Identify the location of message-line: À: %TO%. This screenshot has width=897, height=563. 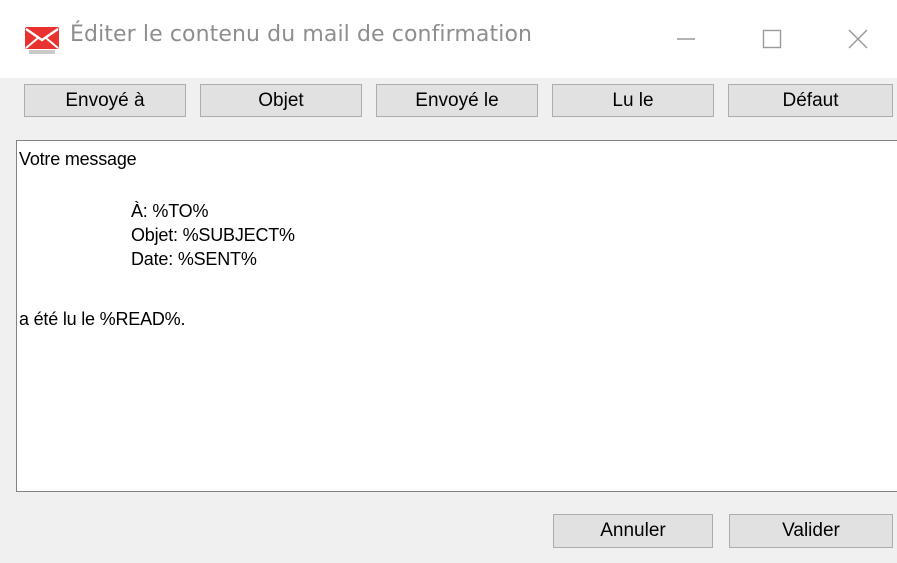
(170, 211).